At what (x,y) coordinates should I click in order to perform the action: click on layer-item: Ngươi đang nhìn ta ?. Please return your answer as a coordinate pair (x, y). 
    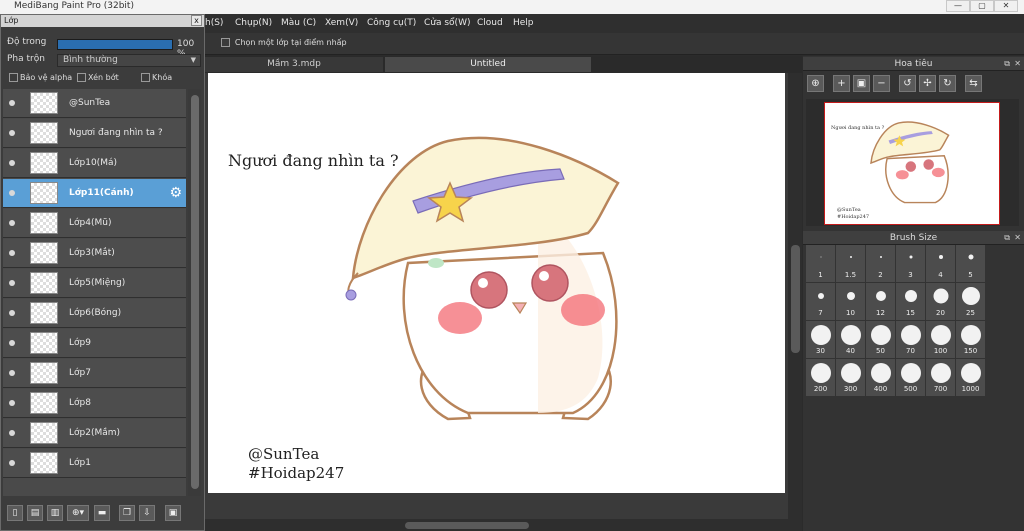
    Looking at the image, I should click on (94, 133).